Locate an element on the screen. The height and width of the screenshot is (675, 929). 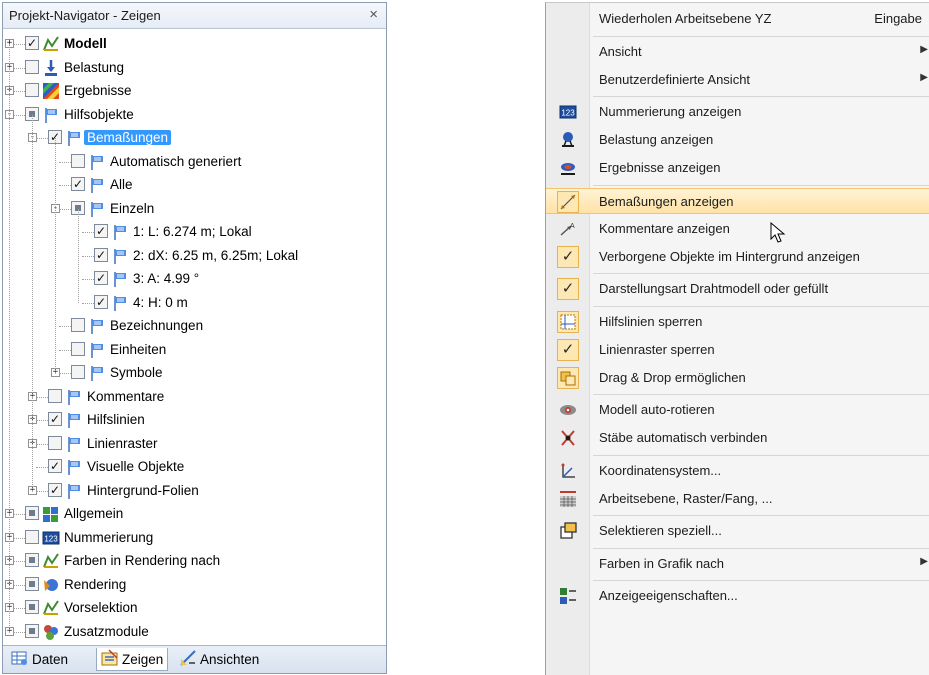
select-icon is located at coordinates (568, 531).